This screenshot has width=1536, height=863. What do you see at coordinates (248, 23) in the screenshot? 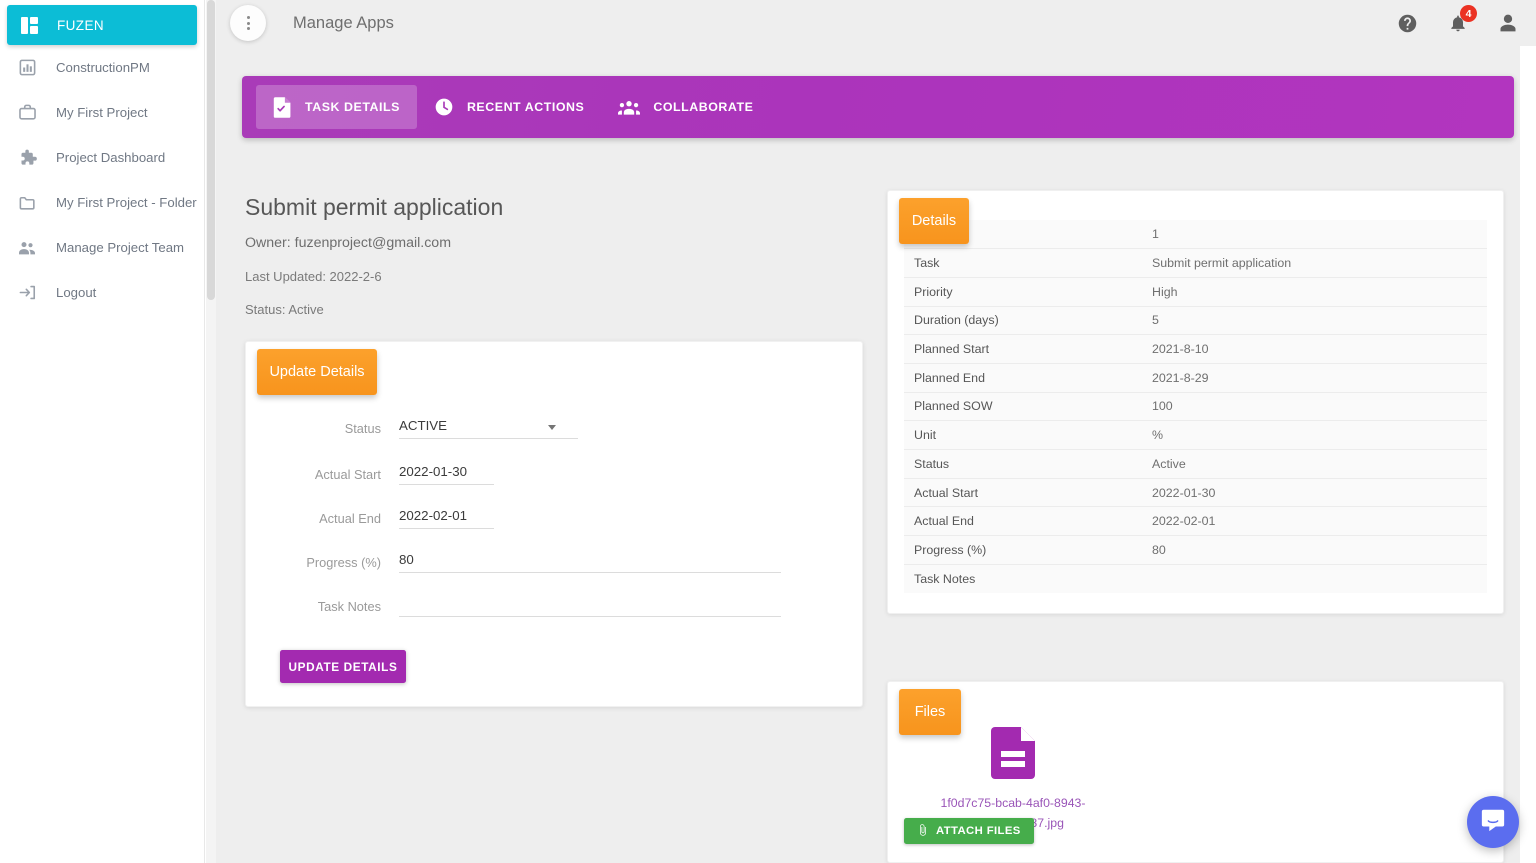
I see `more-vertical-icon` at bounding box center [248, 23].